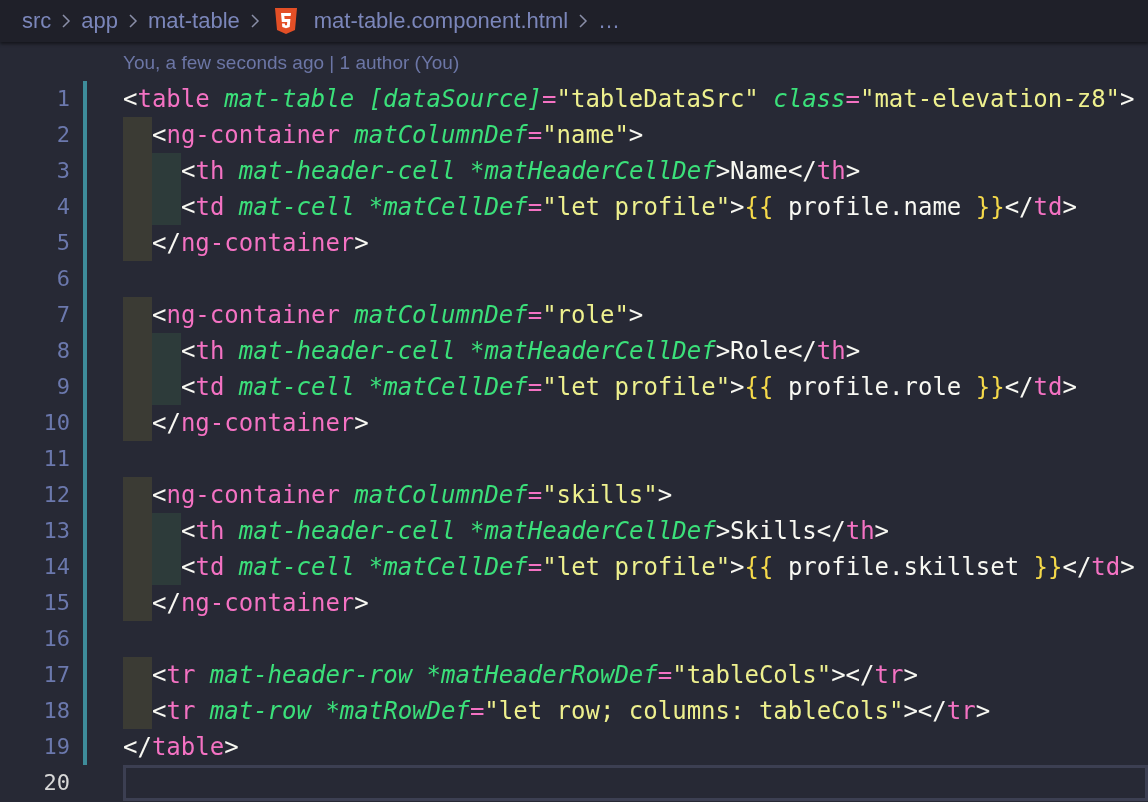 The width and height of the screenshot is (1148, 802). What do you see at coordinates (398, 315) in the screenshot?
I see `code-line: <ng-container matColumnDef="role">` at bounding box center [398, 315].